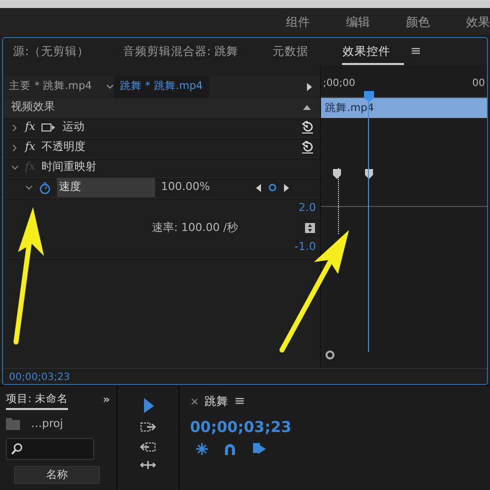 The width and height of the screenshot is (490, 490). Describe the element at coordinates (358, 21) in the screenshot. I see `workspace-tab: 编辑` at that location.